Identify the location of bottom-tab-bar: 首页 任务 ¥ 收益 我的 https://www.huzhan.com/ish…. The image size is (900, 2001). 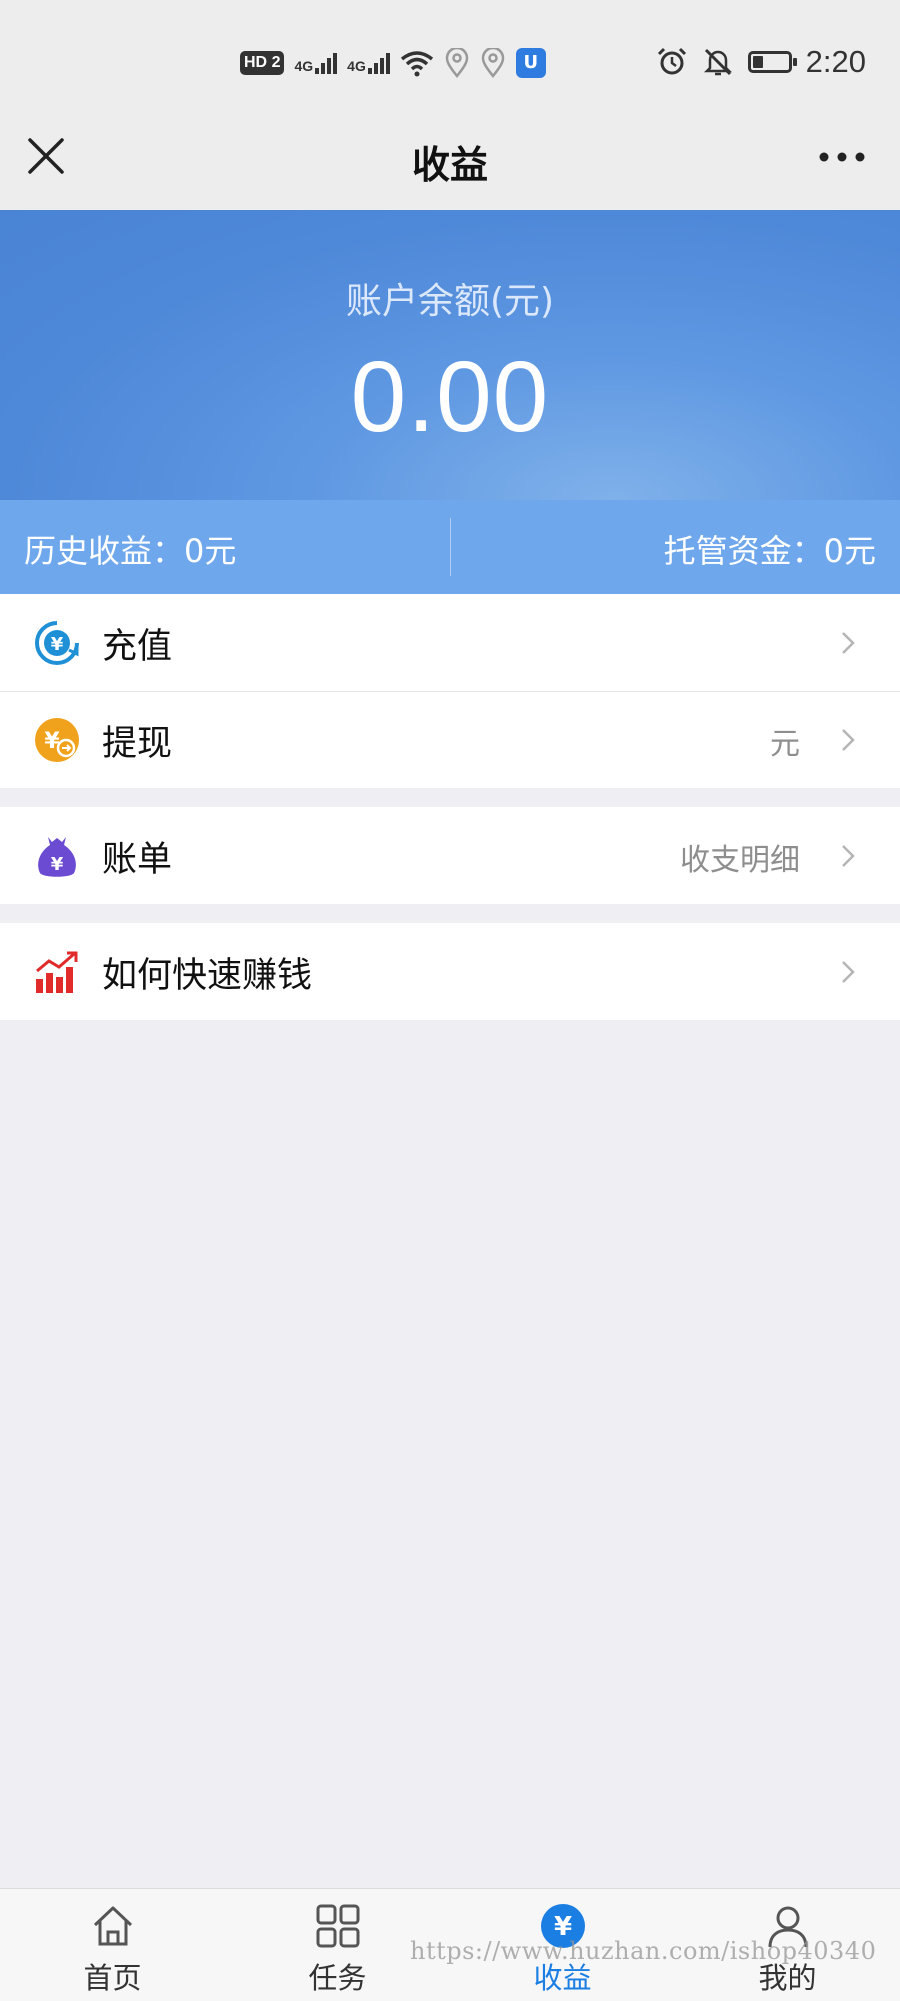
(450, 1944).